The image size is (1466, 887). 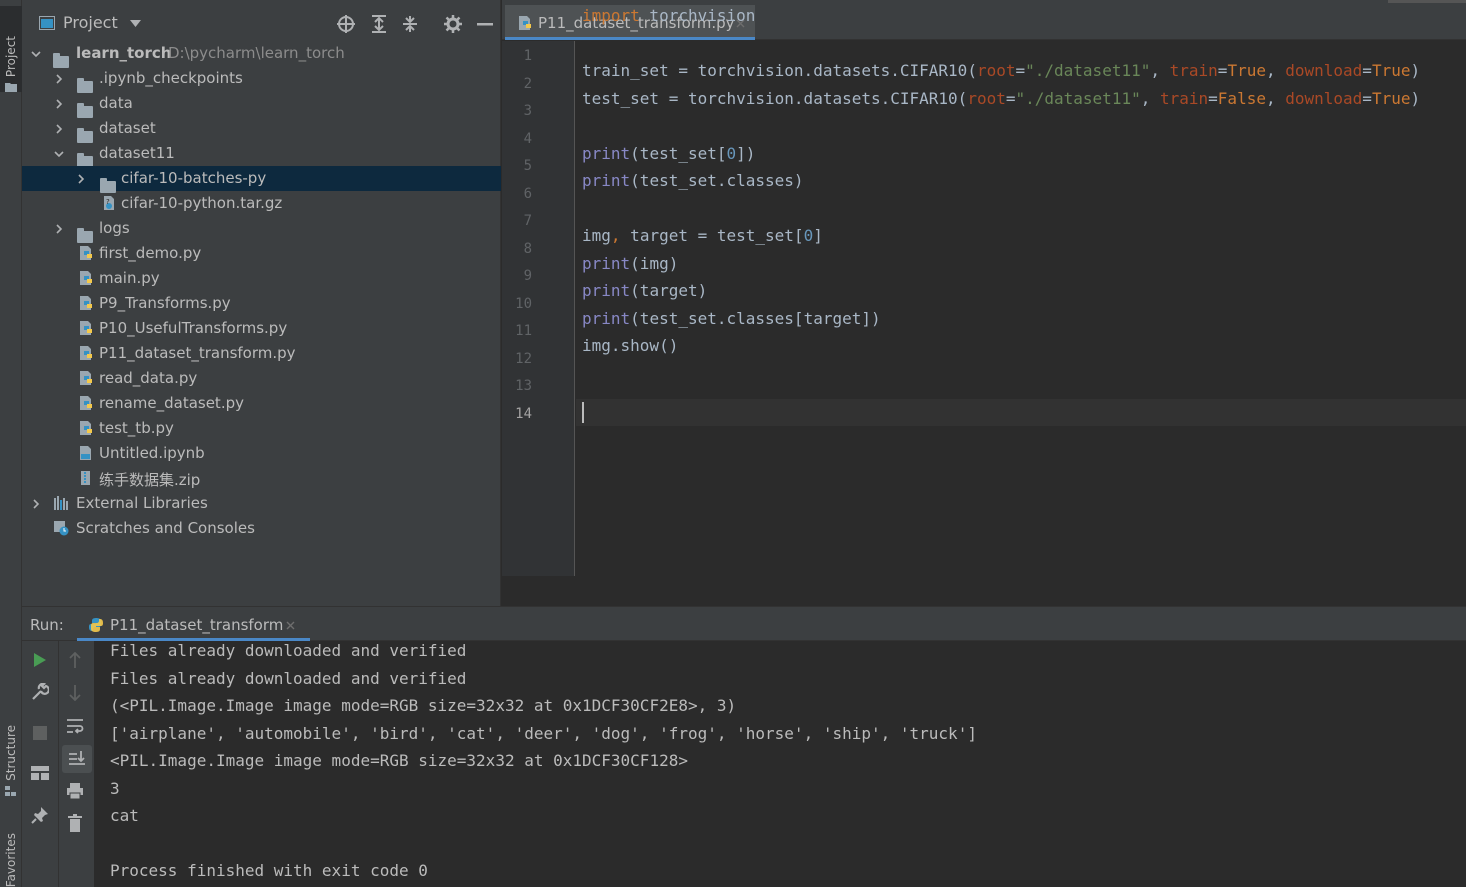 I want to click on tree-item-dataset11: dataset11, so click(x=261, y=154).